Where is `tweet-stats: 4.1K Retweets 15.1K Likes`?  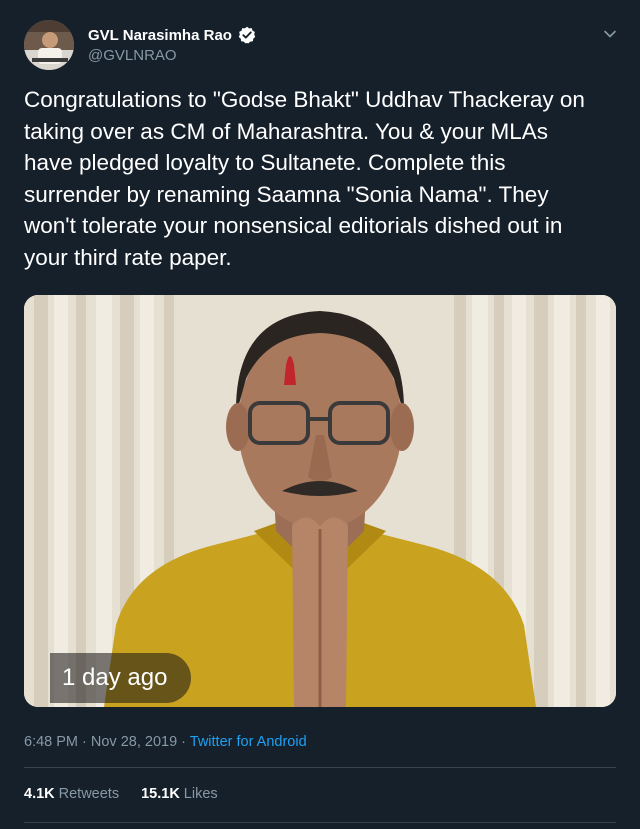 tweet-stats: 4.1K Retweets 15.1K Likes is located at coordinates (121, 794).